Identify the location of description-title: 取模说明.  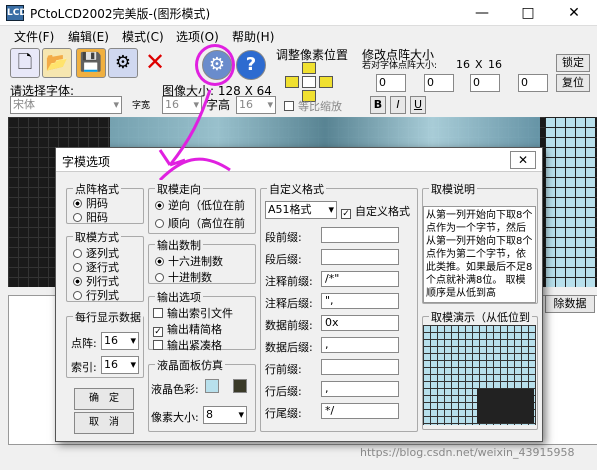
(453, 189).